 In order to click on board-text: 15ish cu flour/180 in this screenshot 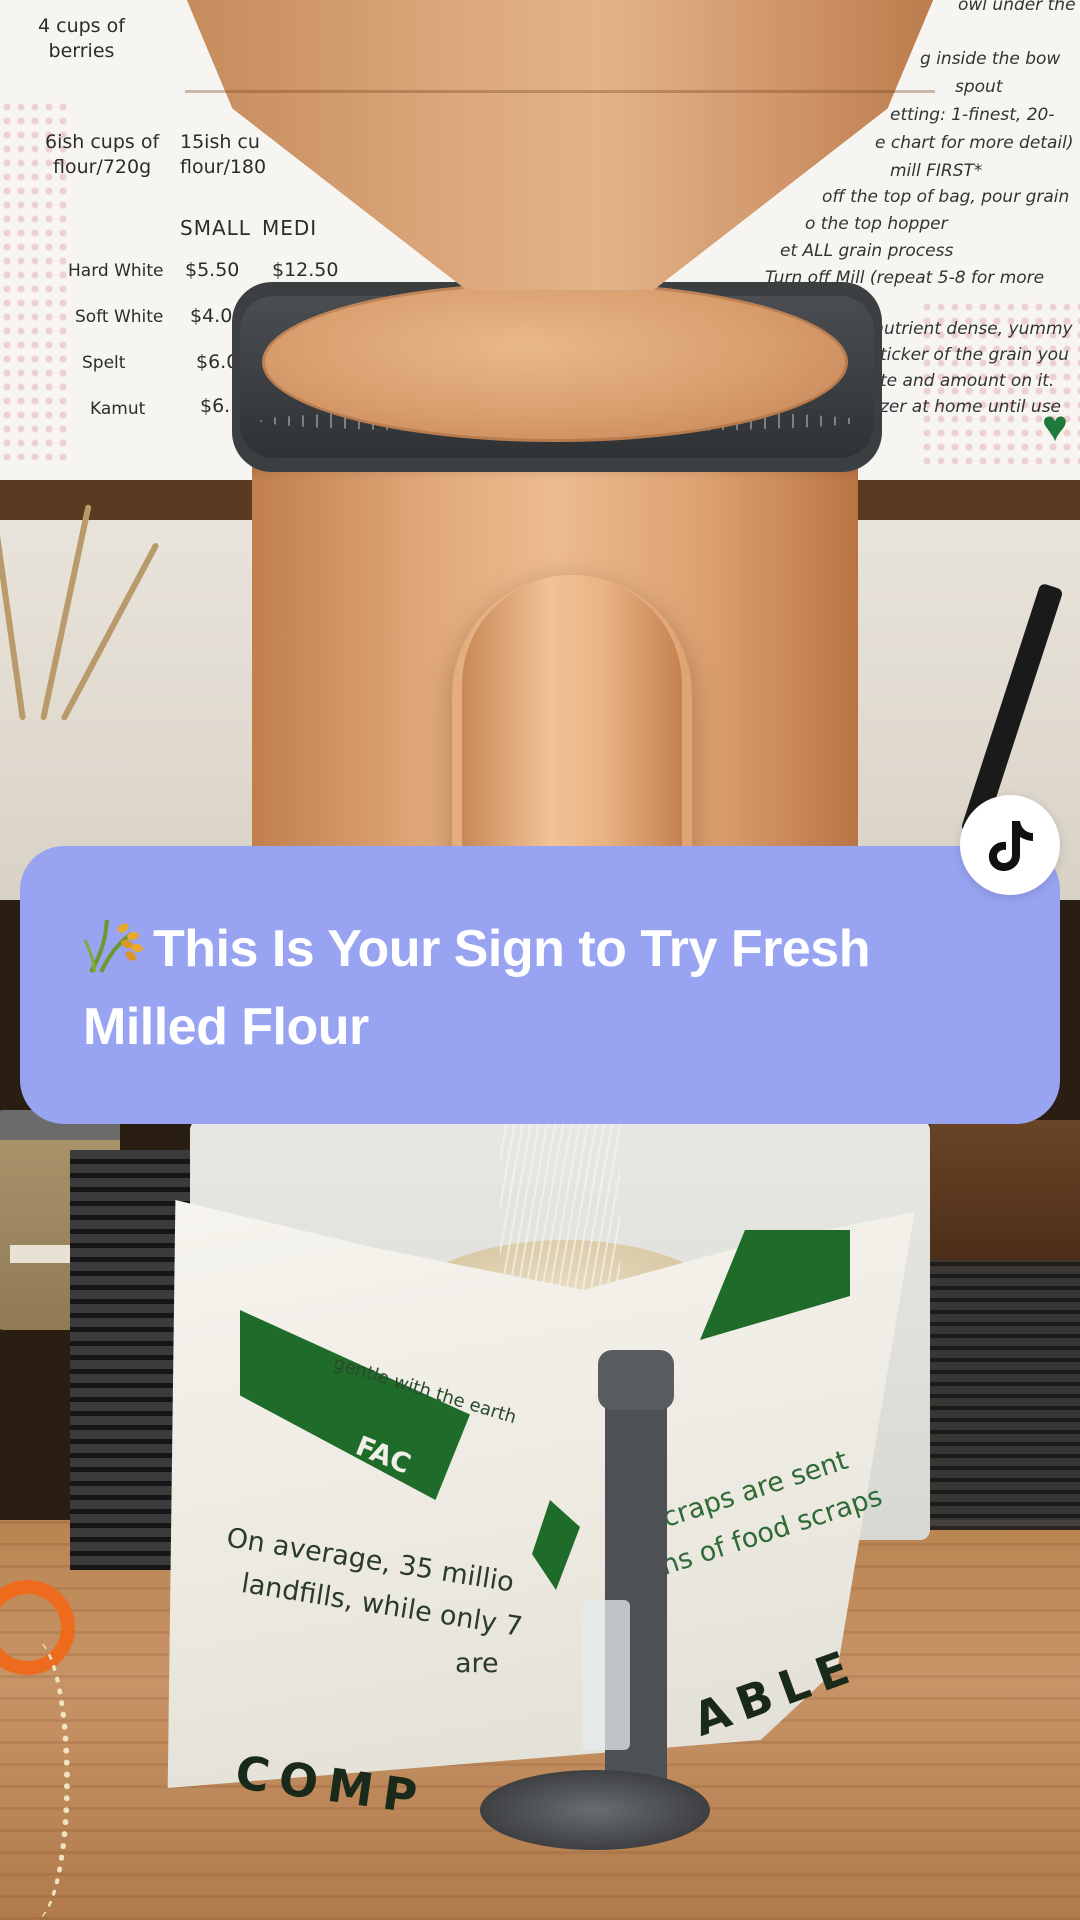, I will do `click(223, 154)`.